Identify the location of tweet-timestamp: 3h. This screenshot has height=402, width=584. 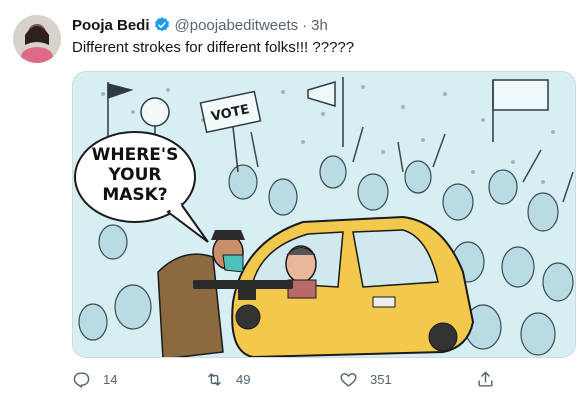
(319, 25).